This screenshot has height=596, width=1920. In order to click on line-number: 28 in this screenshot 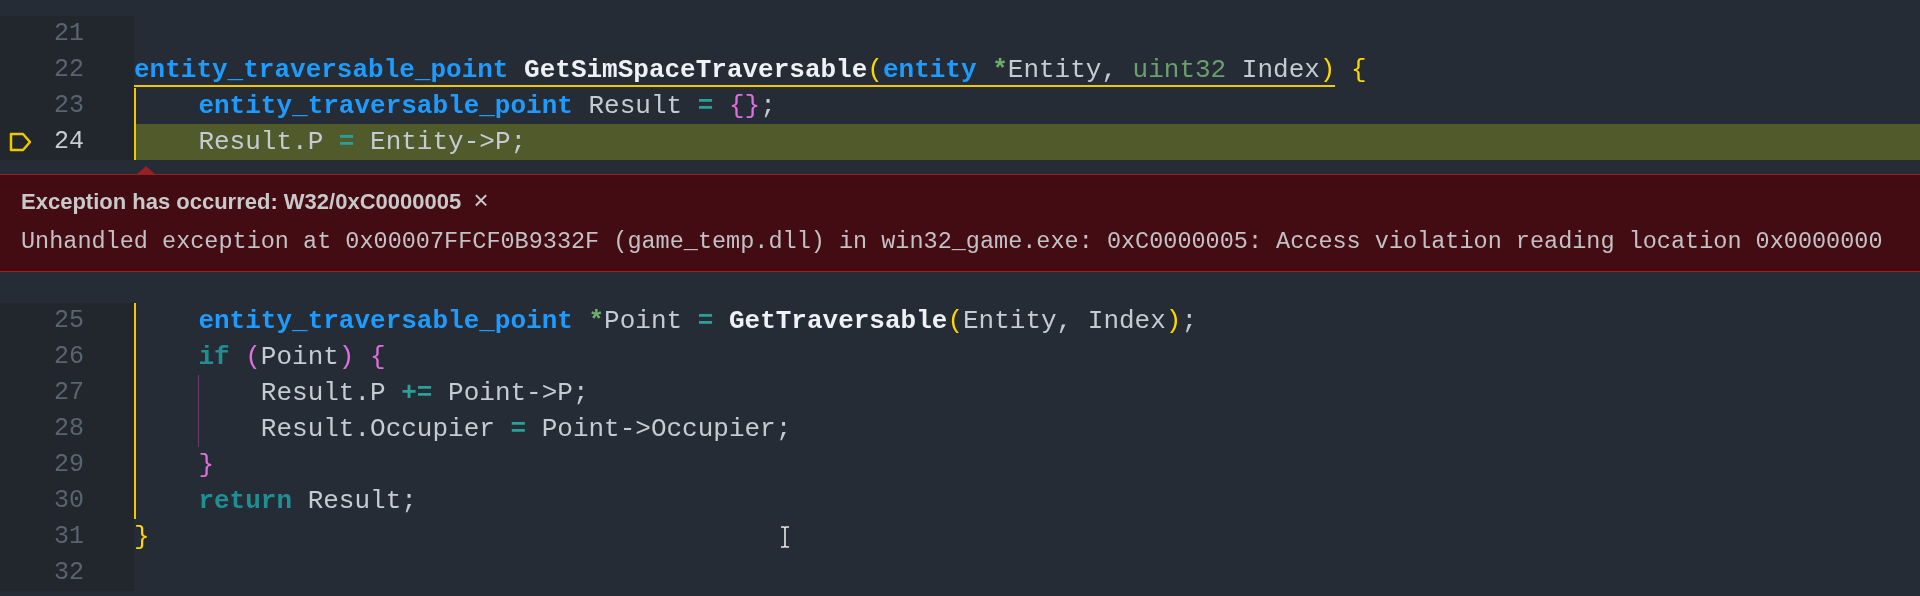, I will do `click(69, 429)`.